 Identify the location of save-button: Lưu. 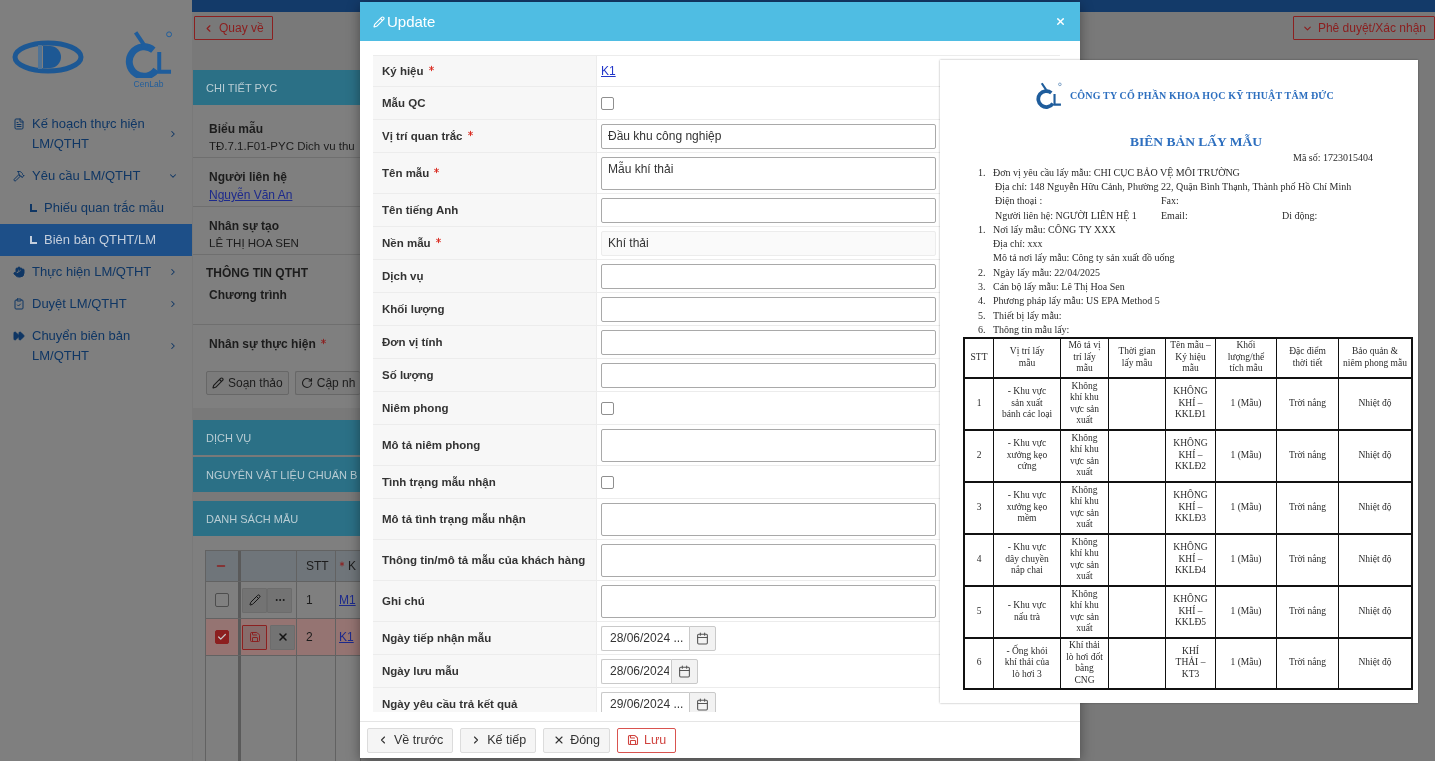
(647, 740).